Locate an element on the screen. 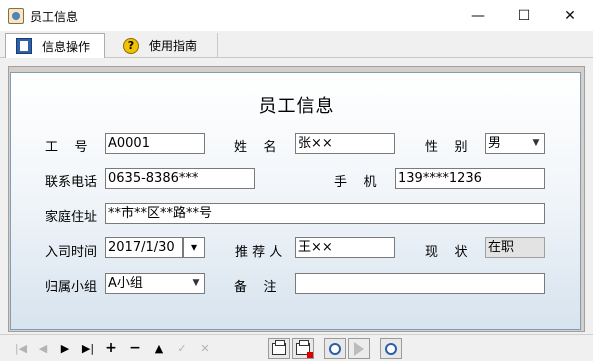  play-button is located at coordinates (359, 348).